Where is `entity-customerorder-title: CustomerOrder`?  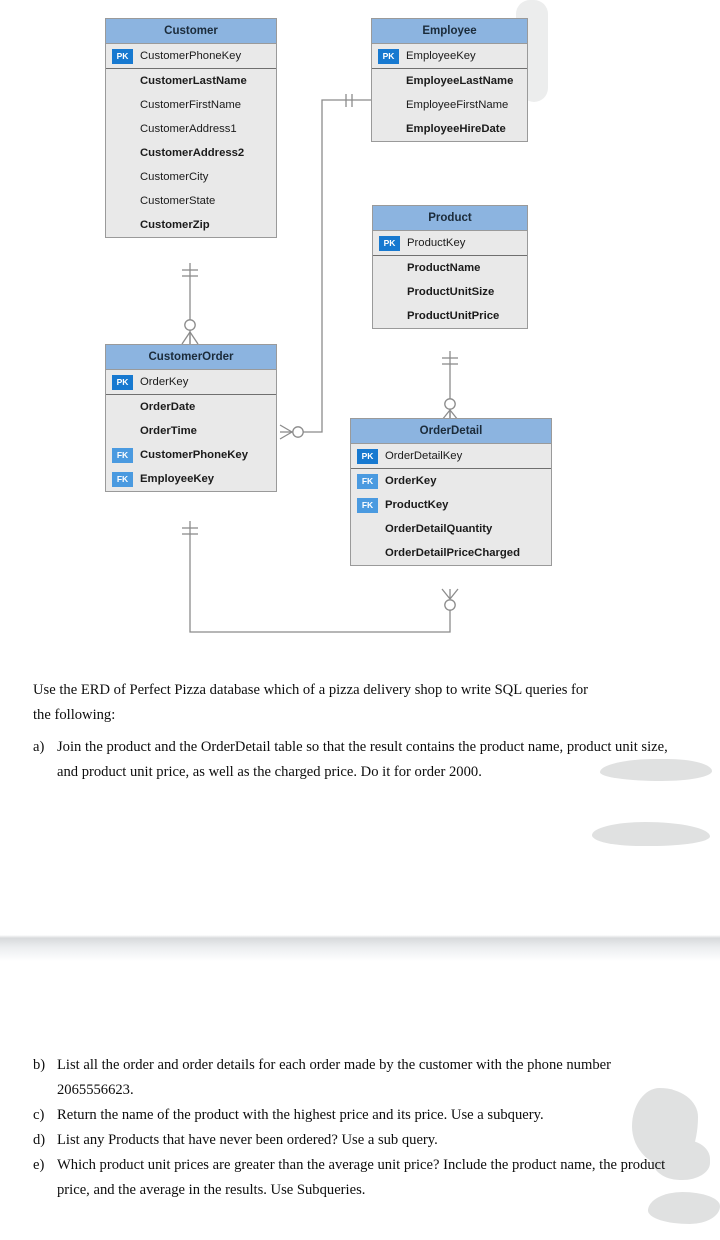 entity-customerorder-title: CustomerOrder is located at coordinates (191, 357).